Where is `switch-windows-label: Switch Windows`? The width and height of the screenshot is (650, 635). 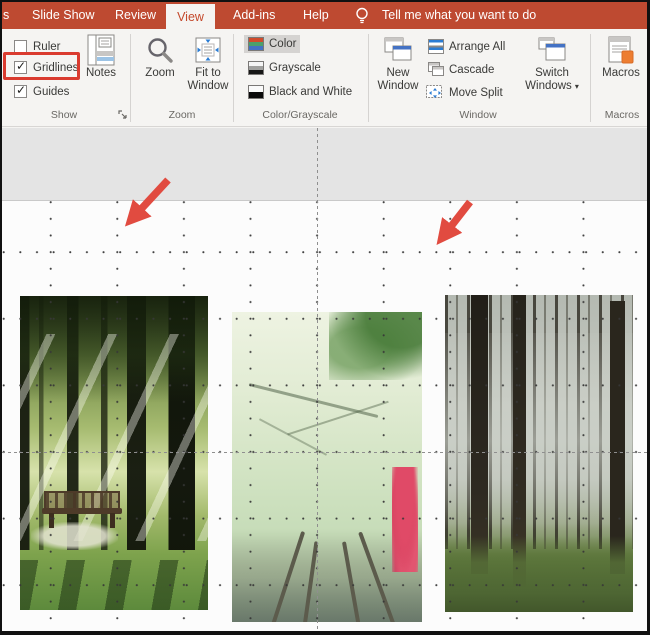
switch-windows-label: Switch Windows is located at coordinates (548, 79).